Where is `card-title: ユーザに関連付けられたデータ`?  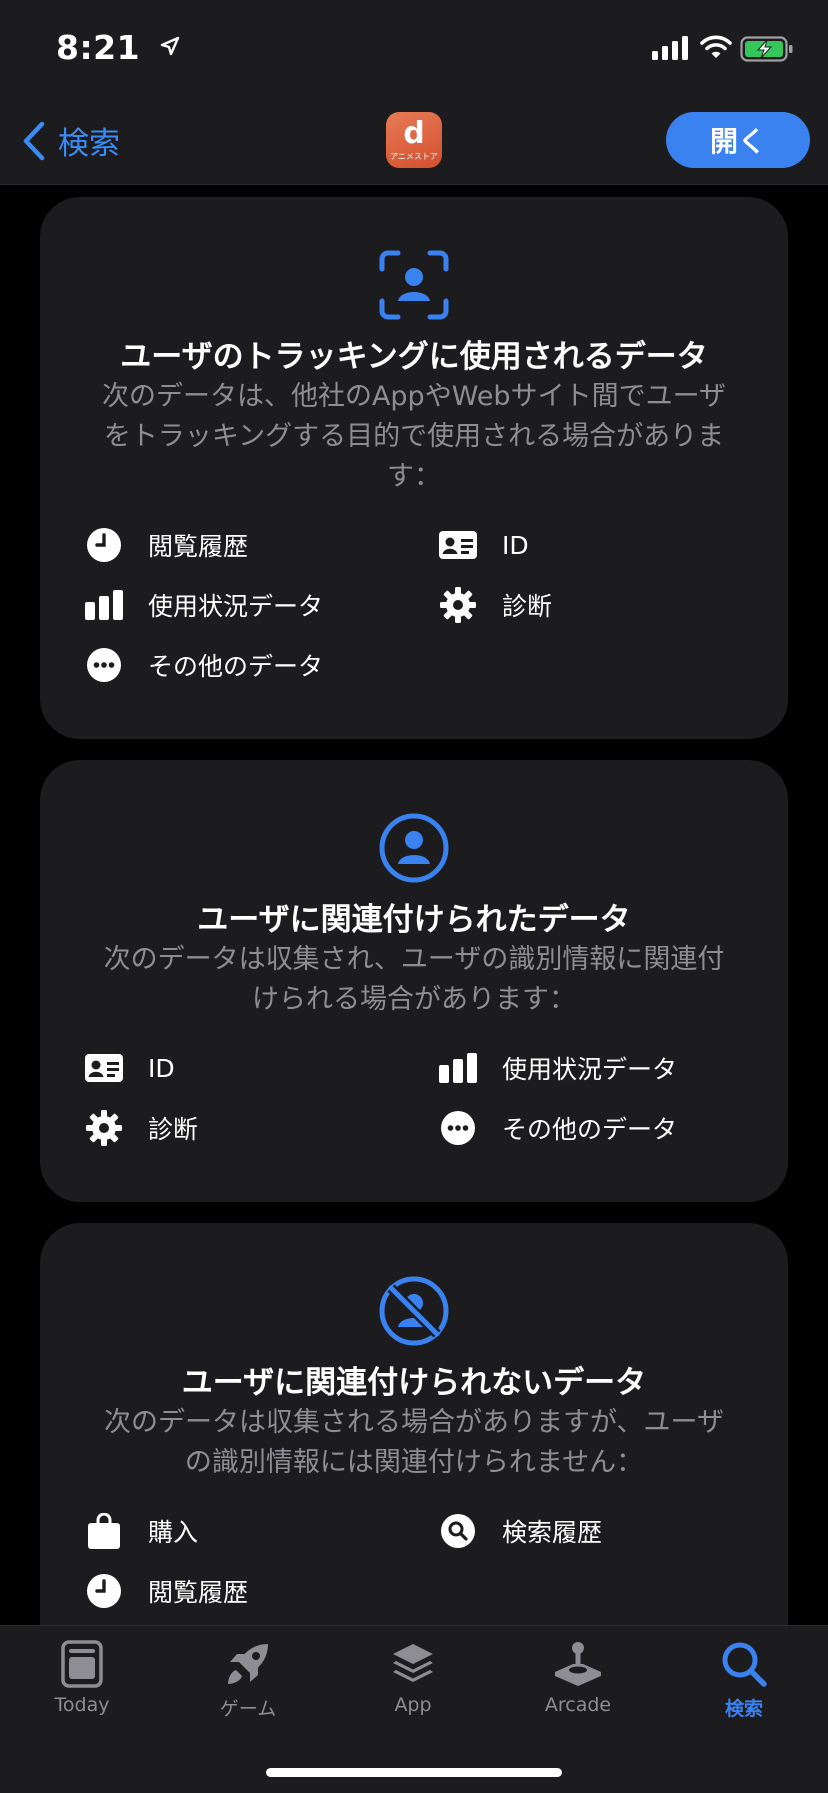 card-title: ユーザに関連付けられたデータ is located at coordinates (414, 920).